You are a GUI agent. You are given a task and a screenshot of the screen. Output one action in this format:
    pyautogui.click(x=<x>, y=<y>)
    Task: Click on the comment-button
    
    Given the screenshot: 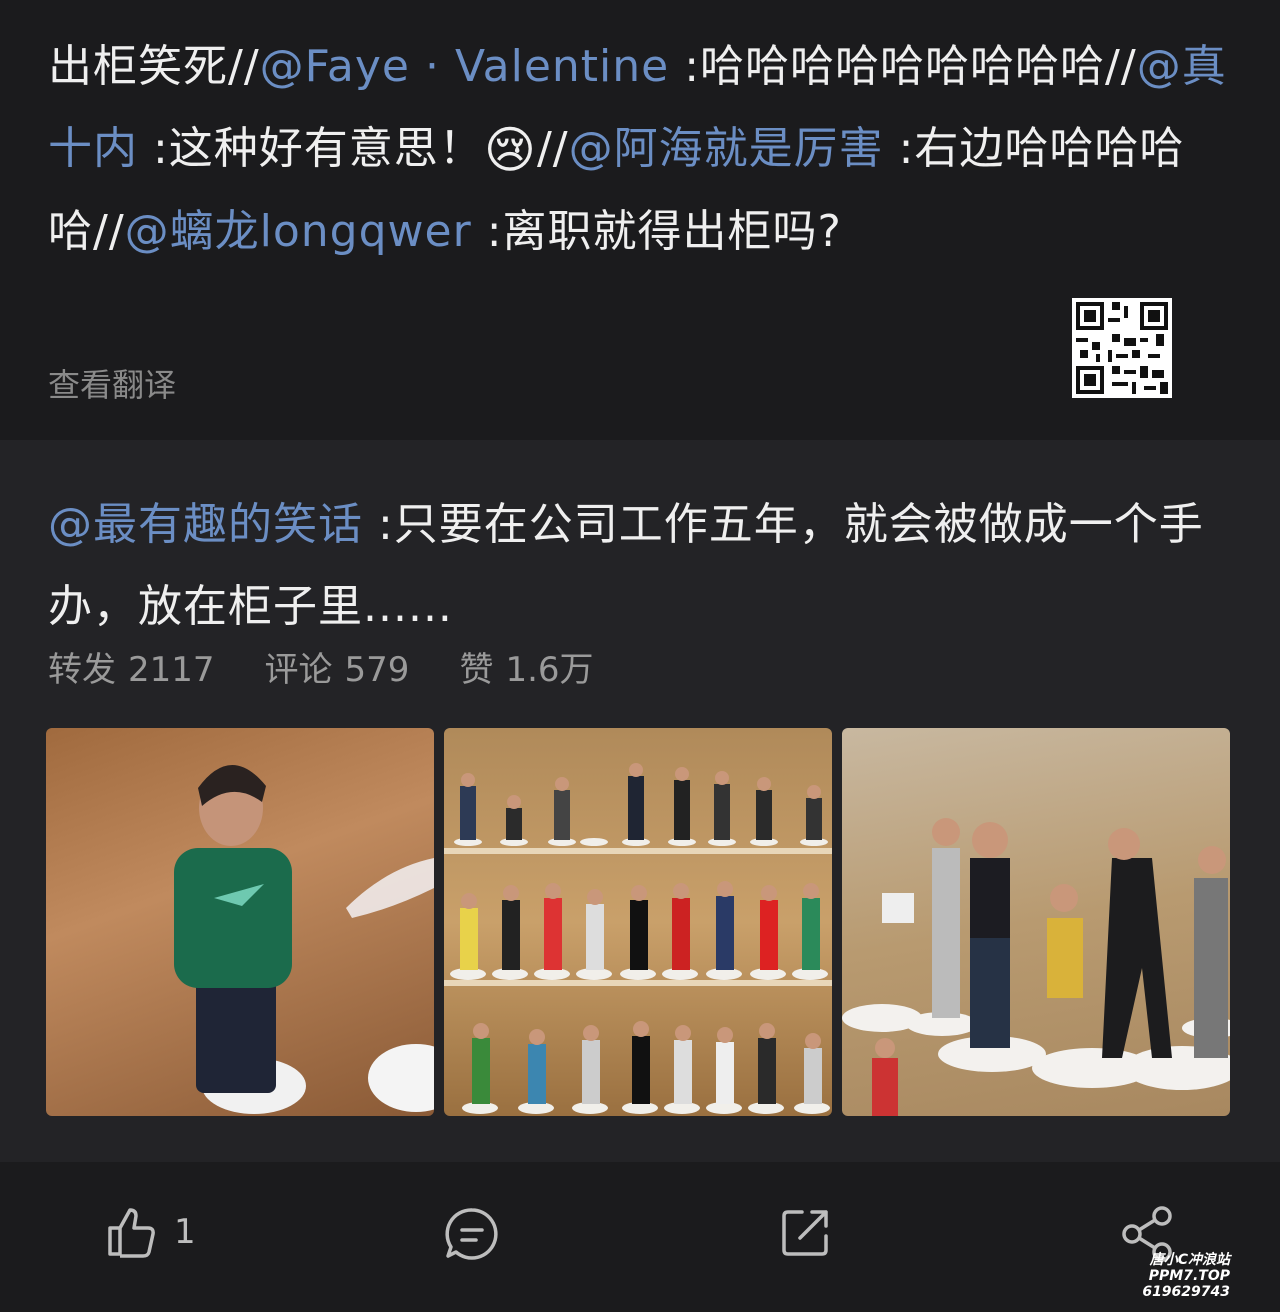 What is the action you would take?
    pyautogui.click(x=472, y=1234)
    